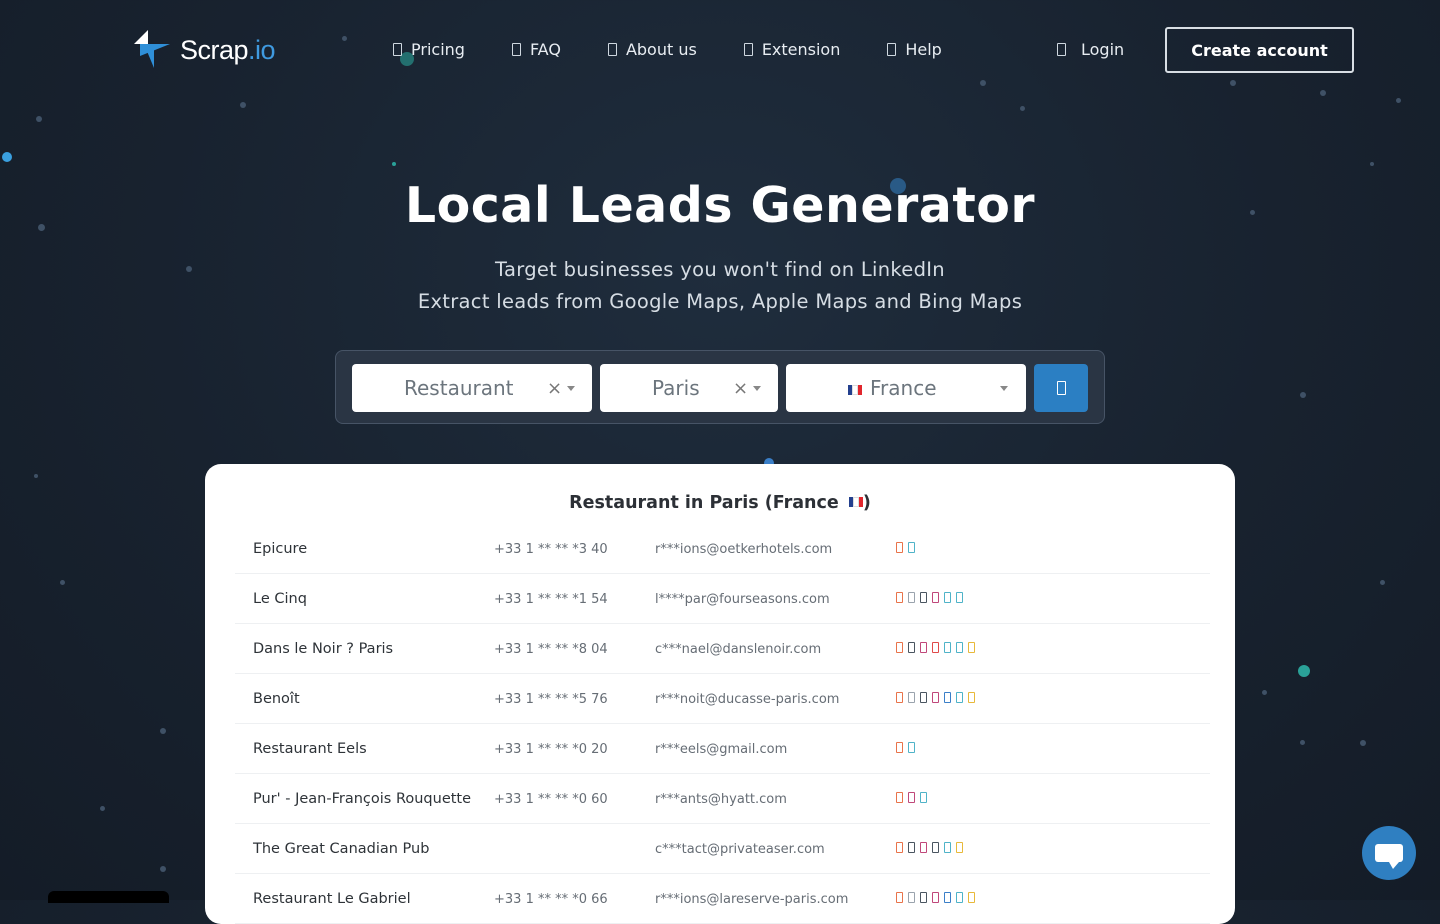 This screenshot has height=924, width=1440. What do you see at coordinates (791, 49) in the screenshot?
I see `nav-extension: Extension` at bounding box center [791, 49].